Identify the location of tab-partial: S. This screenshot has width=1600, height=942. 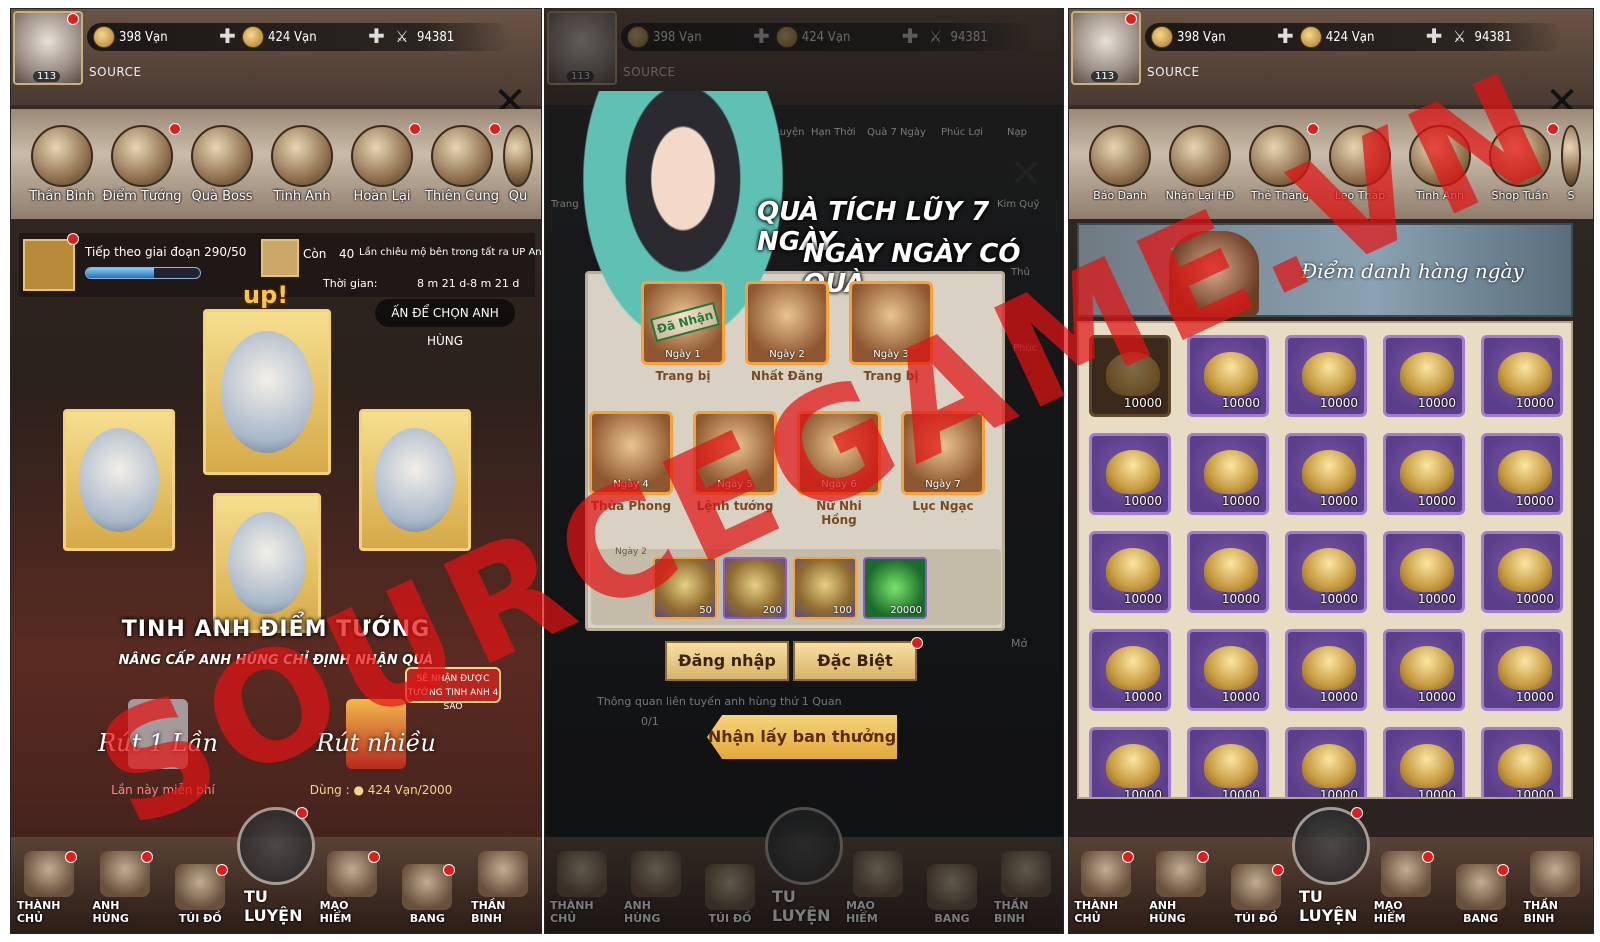
(1571, 164).